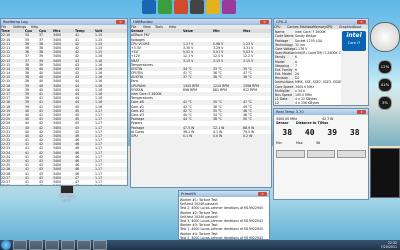 The width and height of the screenshot is (400, 250). What do you see at coordinates (218, 135) in the screenshot?
I see `hwmonitor-row-cell: 0.0 W` at bounding box center [218, 135].